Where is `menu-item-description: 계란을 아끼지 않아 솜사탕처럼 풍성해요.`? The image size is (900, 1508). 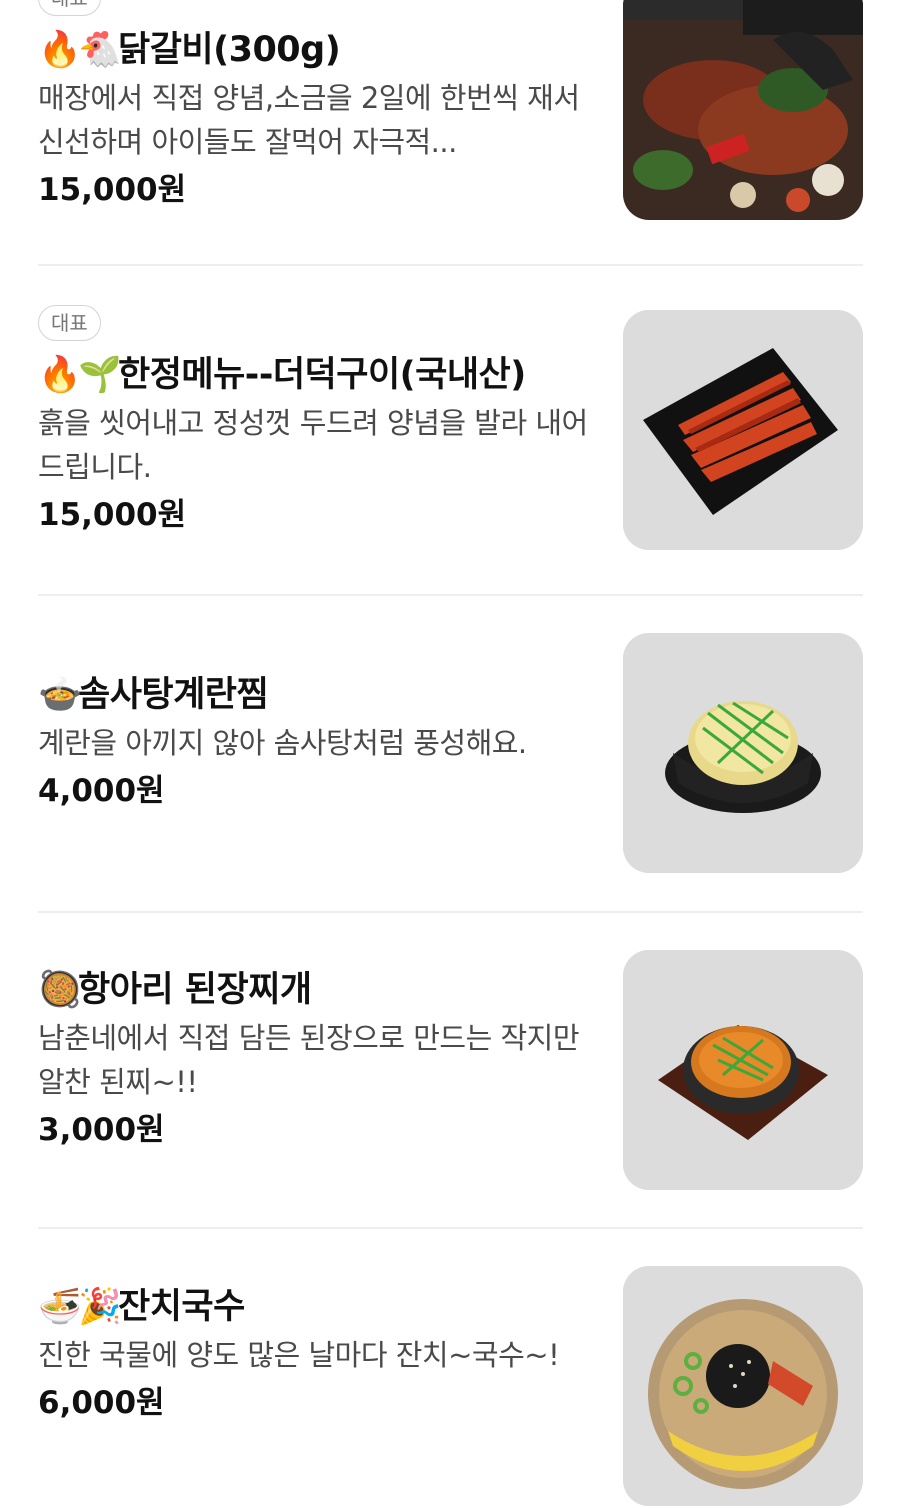
menu-item-description: 계란을 아끼지 않아 솜사탕처럼 풍성해요. is located at coordinates (282, 743).